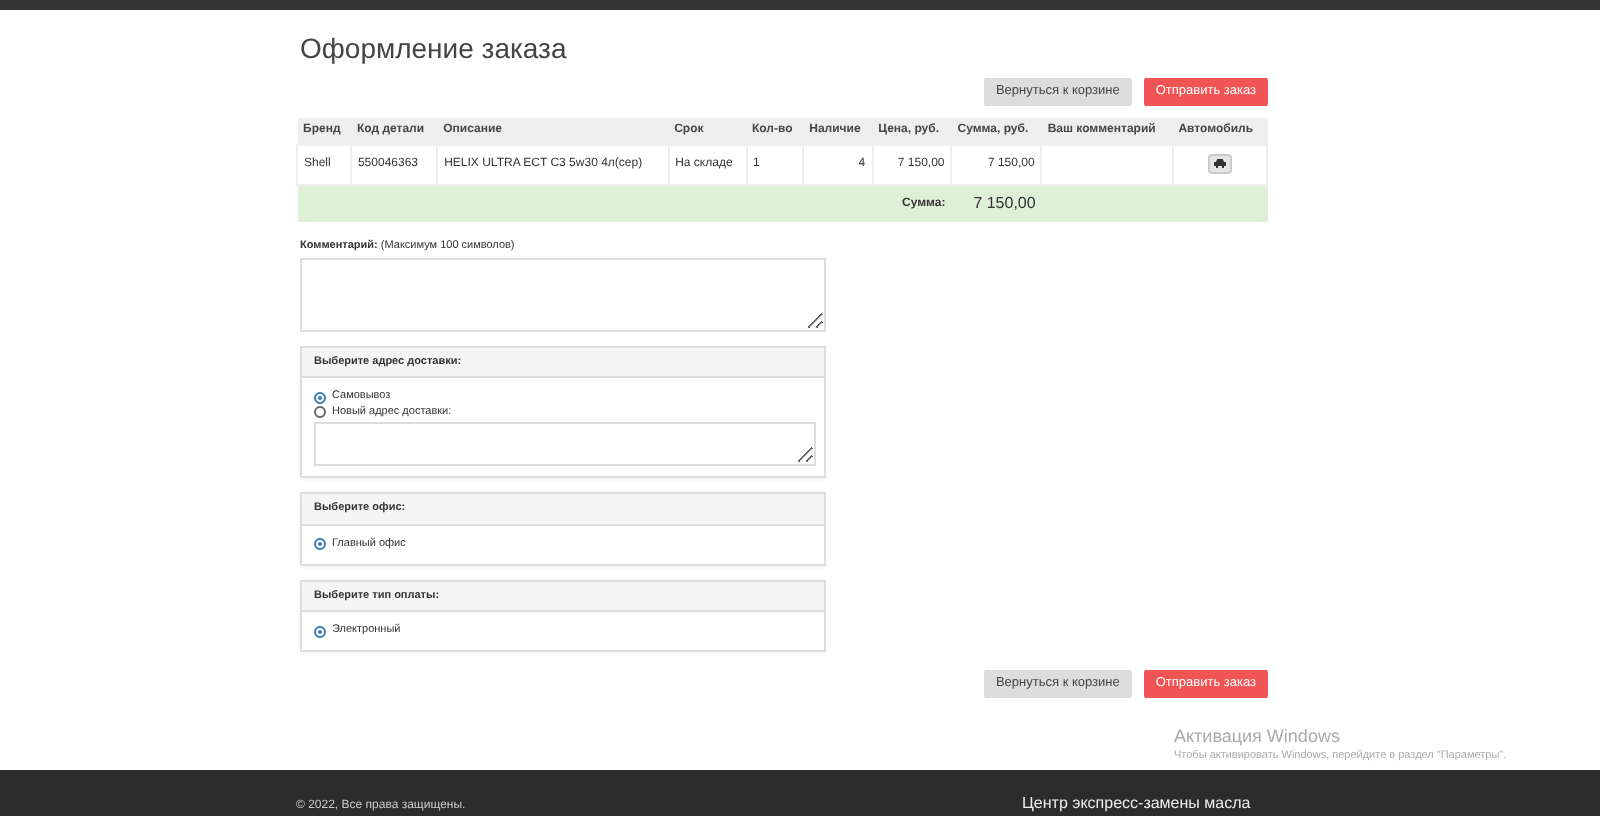  I want to click on address-field, so click(565, 444).